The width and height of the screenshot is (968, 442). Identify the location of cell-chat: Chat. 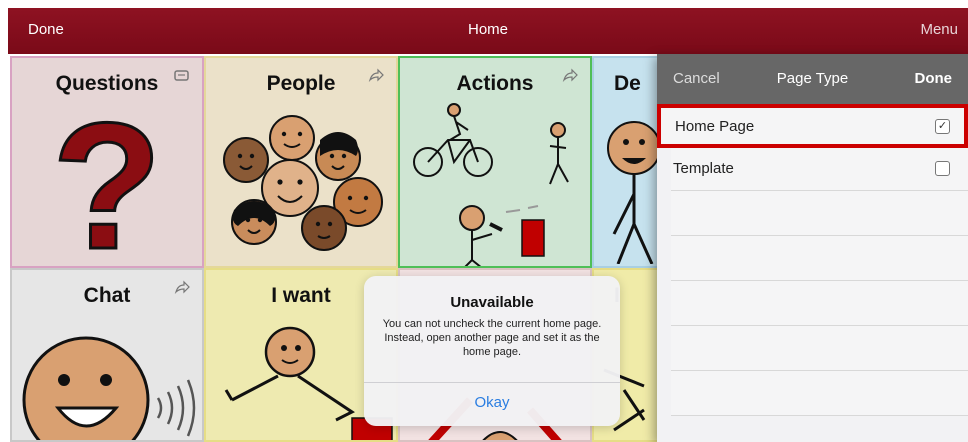
(107, 355).